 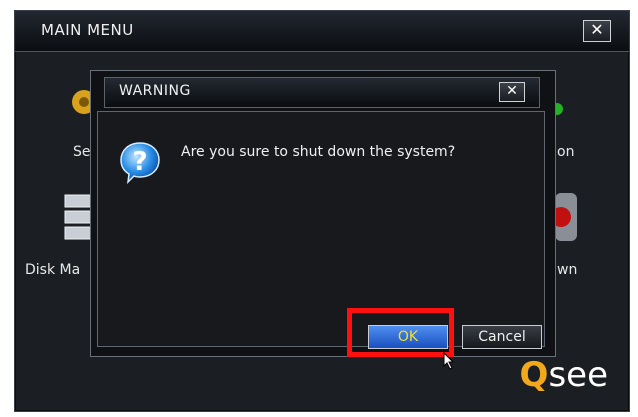 I want to click on question-mark-icon: ?, so click(x=140, y=163).